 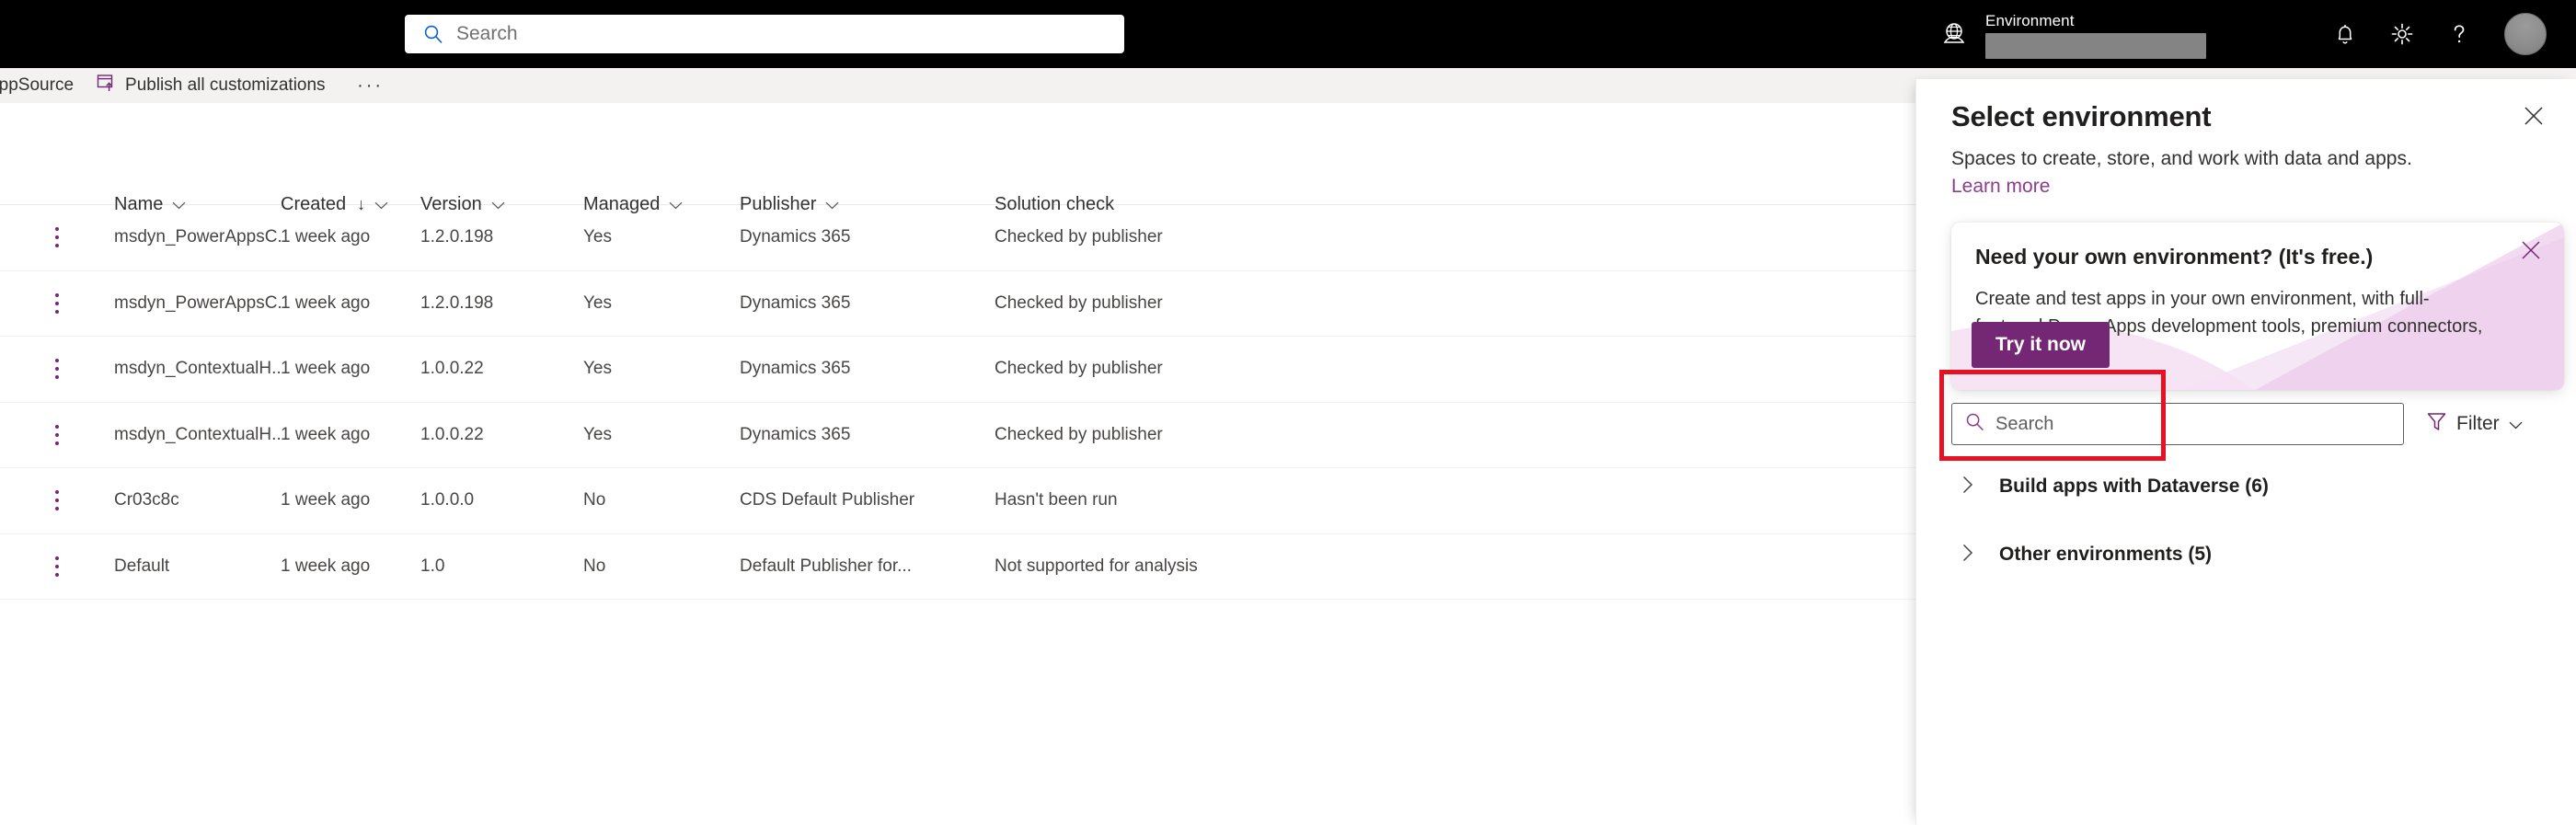 I want to click on avatar, so click(x=2525, y=34).